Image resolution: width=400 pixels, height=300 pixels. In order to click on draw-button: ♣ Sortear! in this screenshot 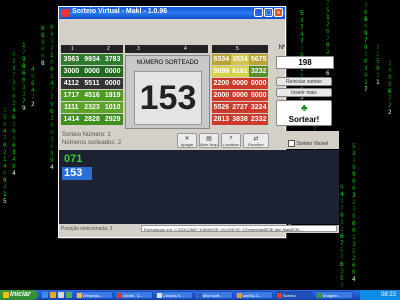, I will do `click(304, 113)`.